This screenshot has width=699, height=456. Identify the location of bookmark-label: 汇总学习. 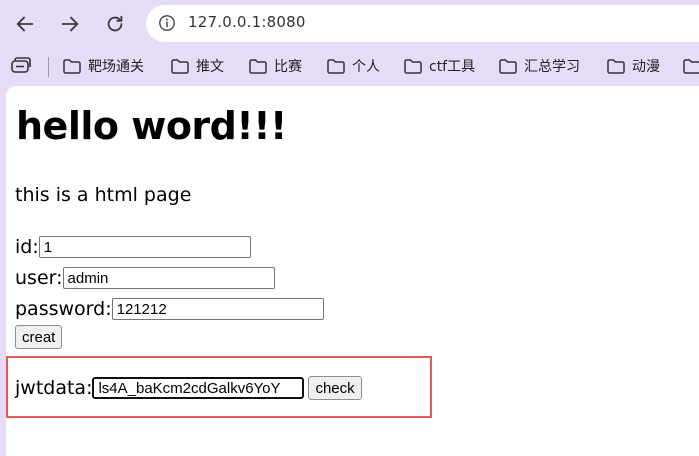
(552, 67).